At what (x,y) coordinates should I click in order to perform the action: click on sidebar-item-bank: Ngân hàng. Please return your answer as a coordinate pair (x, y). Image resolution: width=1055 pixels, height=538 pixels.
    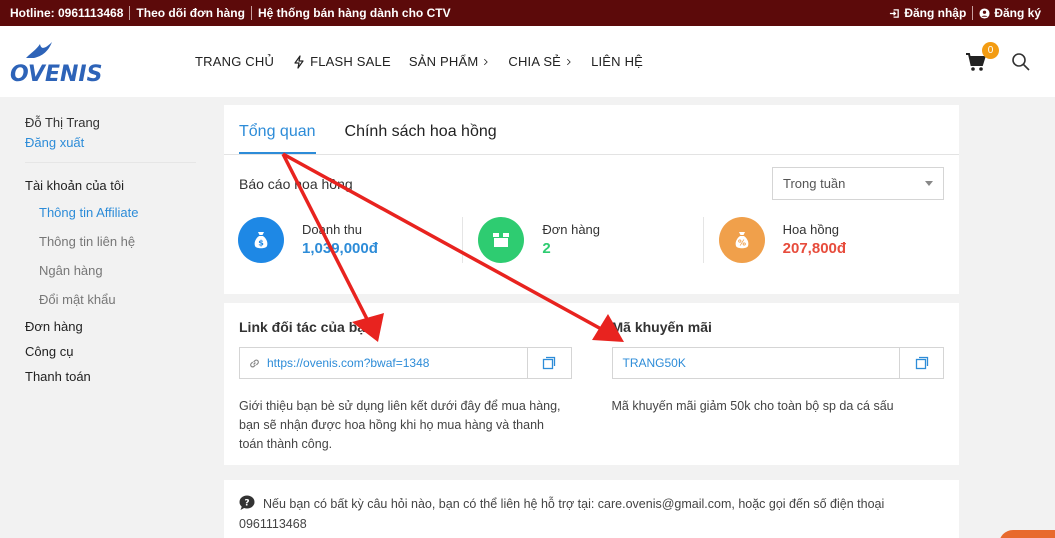
    Looking at the image, I should click on (112, 270).